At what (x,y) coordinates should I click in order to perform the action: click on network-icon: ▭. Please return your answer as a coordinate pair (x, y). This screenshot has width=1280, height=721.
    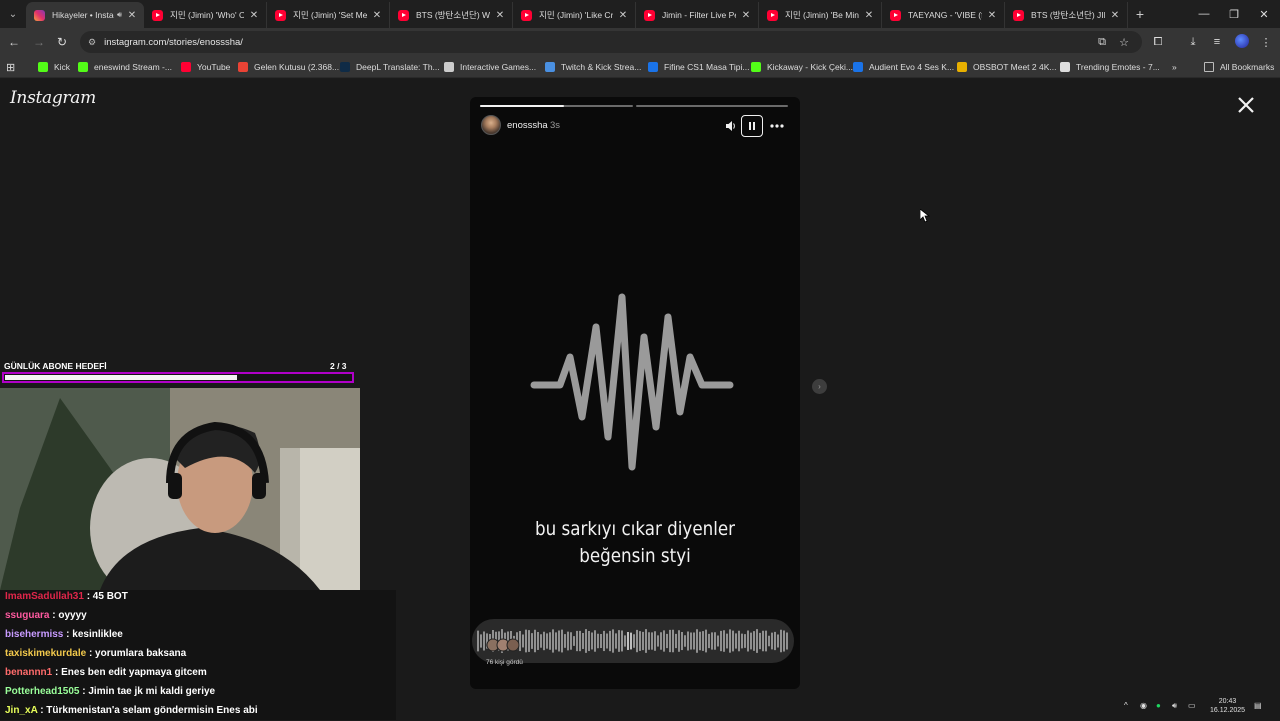
    Looking at the image, I should click on (1192, 705).